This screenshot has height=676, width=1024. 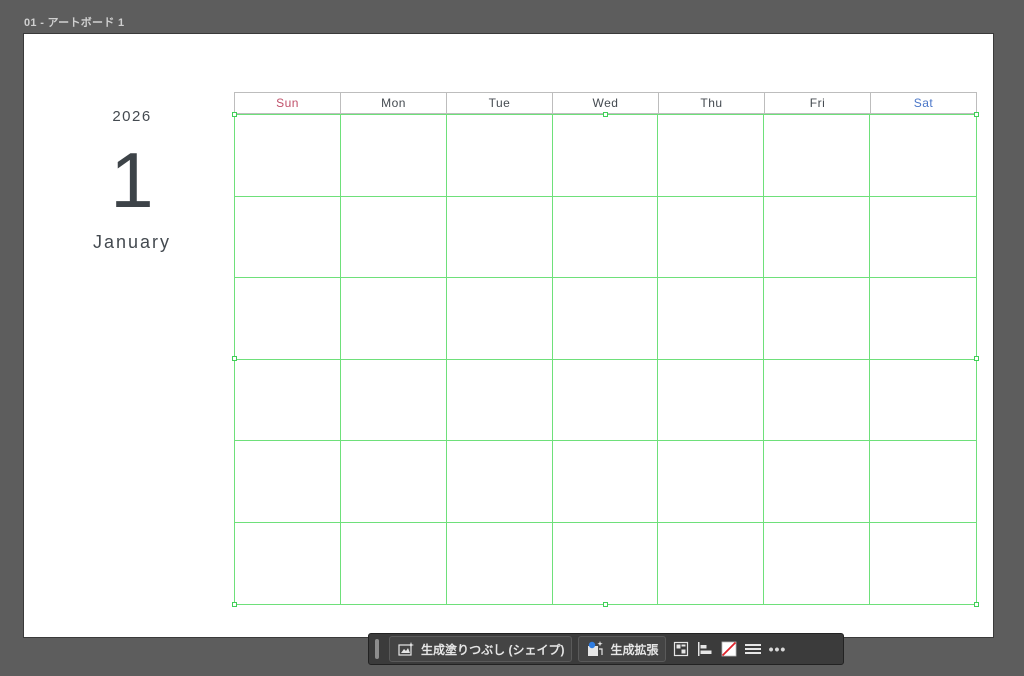 I want to click on more-options-icon: •••, so click(x=777, y=649).